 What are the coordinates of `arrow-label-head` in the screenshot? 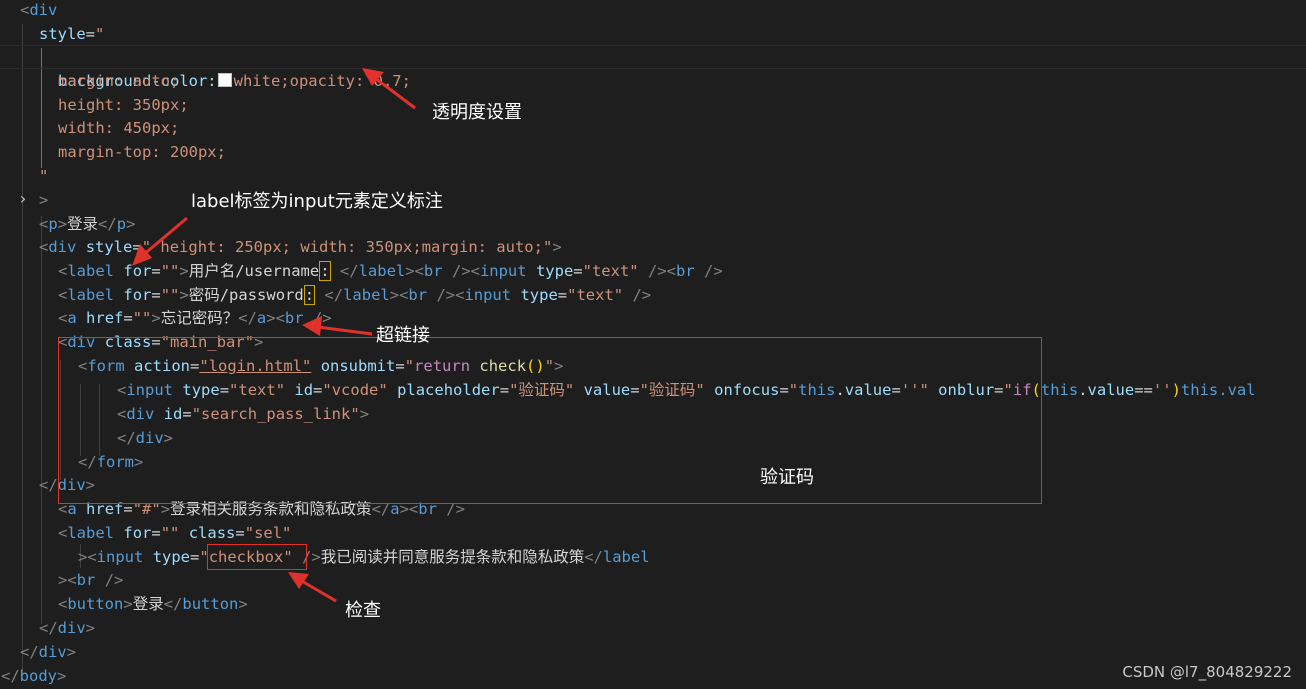 It's located at (142, 255).